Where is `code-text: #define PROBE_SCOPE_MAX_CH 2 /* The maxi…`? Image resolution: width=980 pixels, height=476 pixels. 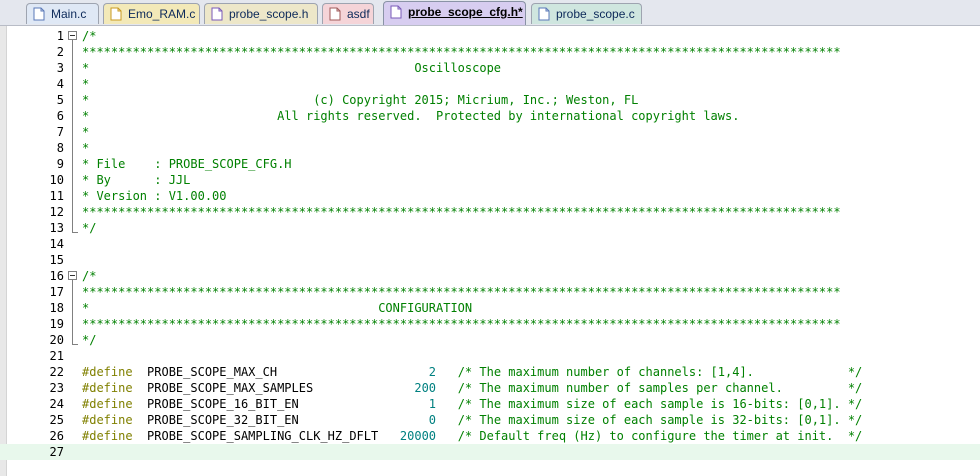
code-text: #define PROBE_SCOPE_MAX_CH 2 /* The maxi… is located at coordinates (472, 372).